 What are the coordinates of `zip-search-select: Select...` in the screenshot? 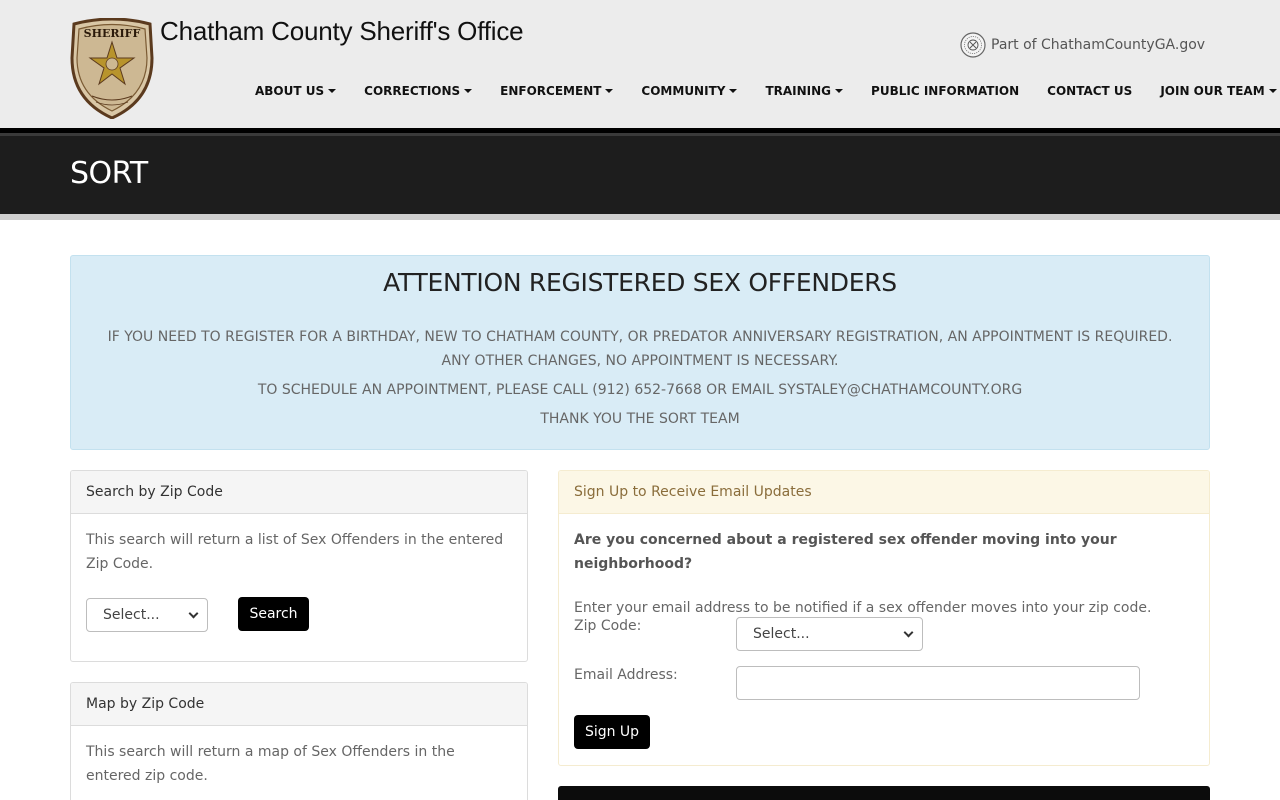 It's located at (147, 615).